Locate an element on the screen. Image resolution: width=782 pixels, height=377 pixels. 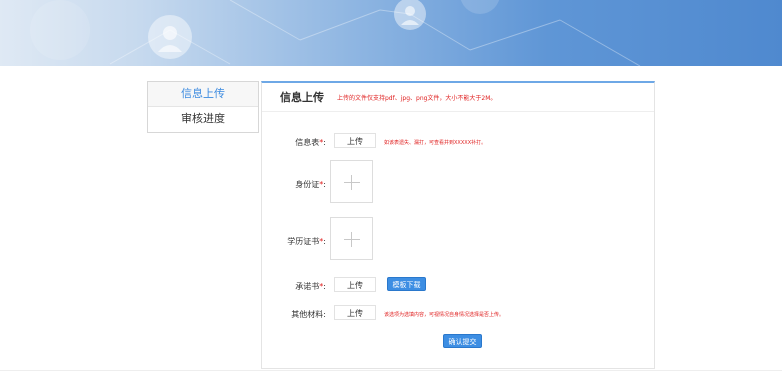
diploma-label: 学历证书*: is located at coordinates (306, 241).